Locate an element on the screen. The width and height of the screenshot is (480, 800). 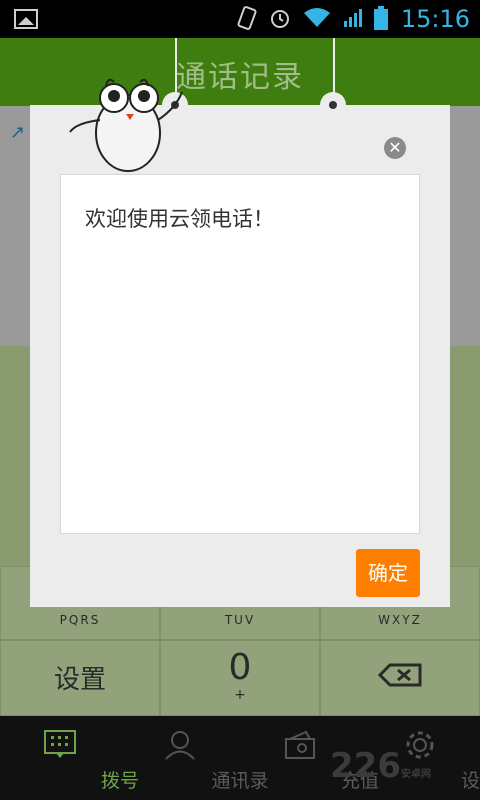
key-digit: 0 is located at coordinates (240, 667).